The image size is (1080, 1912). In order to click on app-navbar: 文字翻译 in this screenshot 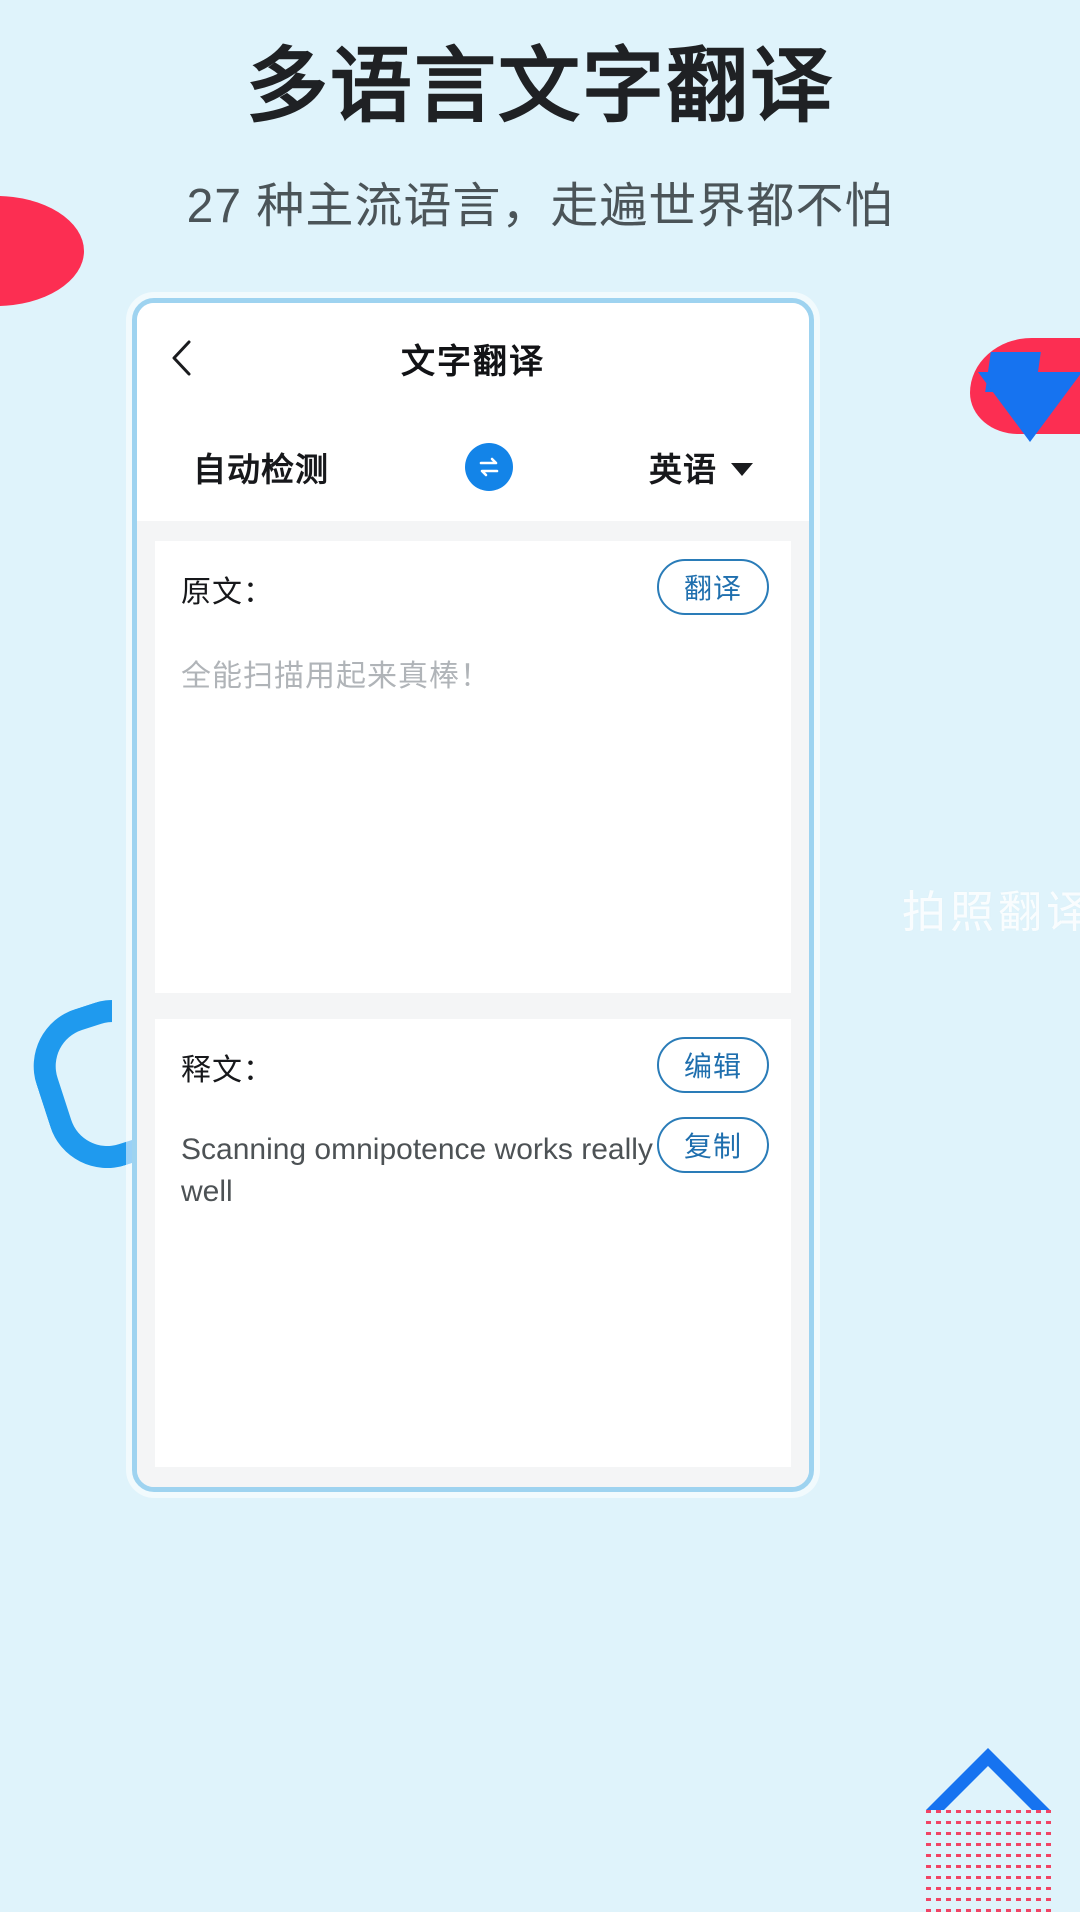, I will do `click(473, 358)`.